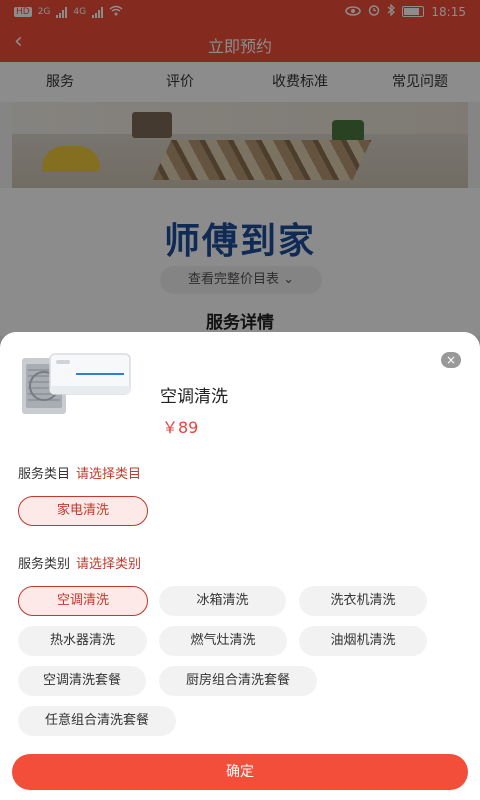 This screenshot has height=800, width=480. Describe the element at coordinates (44, 474) in the screenshot. I see `category-label: 服务类目` at that location.